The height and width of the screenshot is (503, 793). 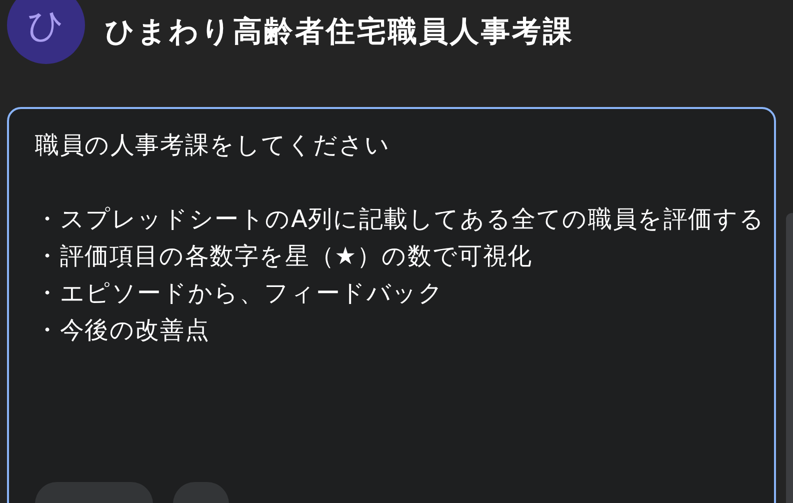 I want to click on page-title: ひまわり高齢者住宅職員人事考課, so click(x=339, y=31).